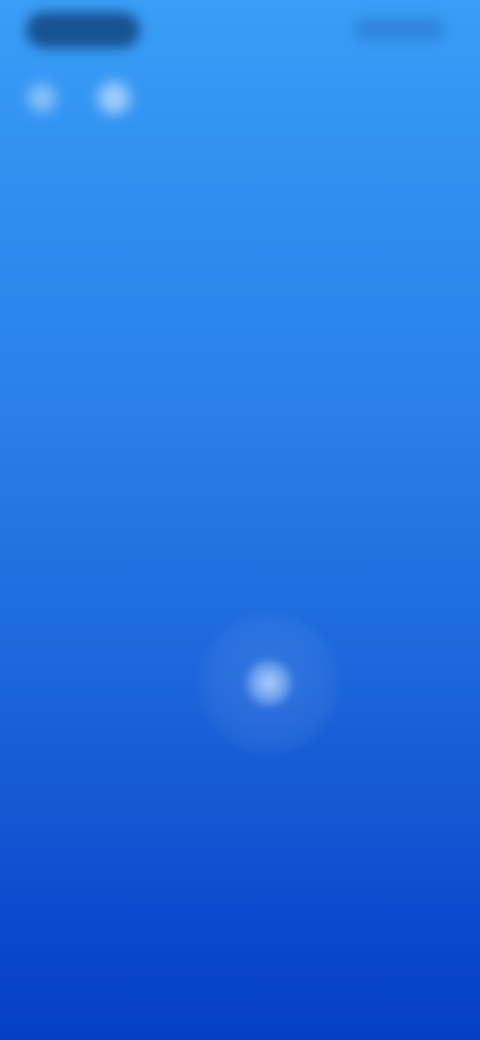  What do you see at coordinates (114, 98) in the screenshot?
I see `menu-icon` at bounding box center [114, 98].